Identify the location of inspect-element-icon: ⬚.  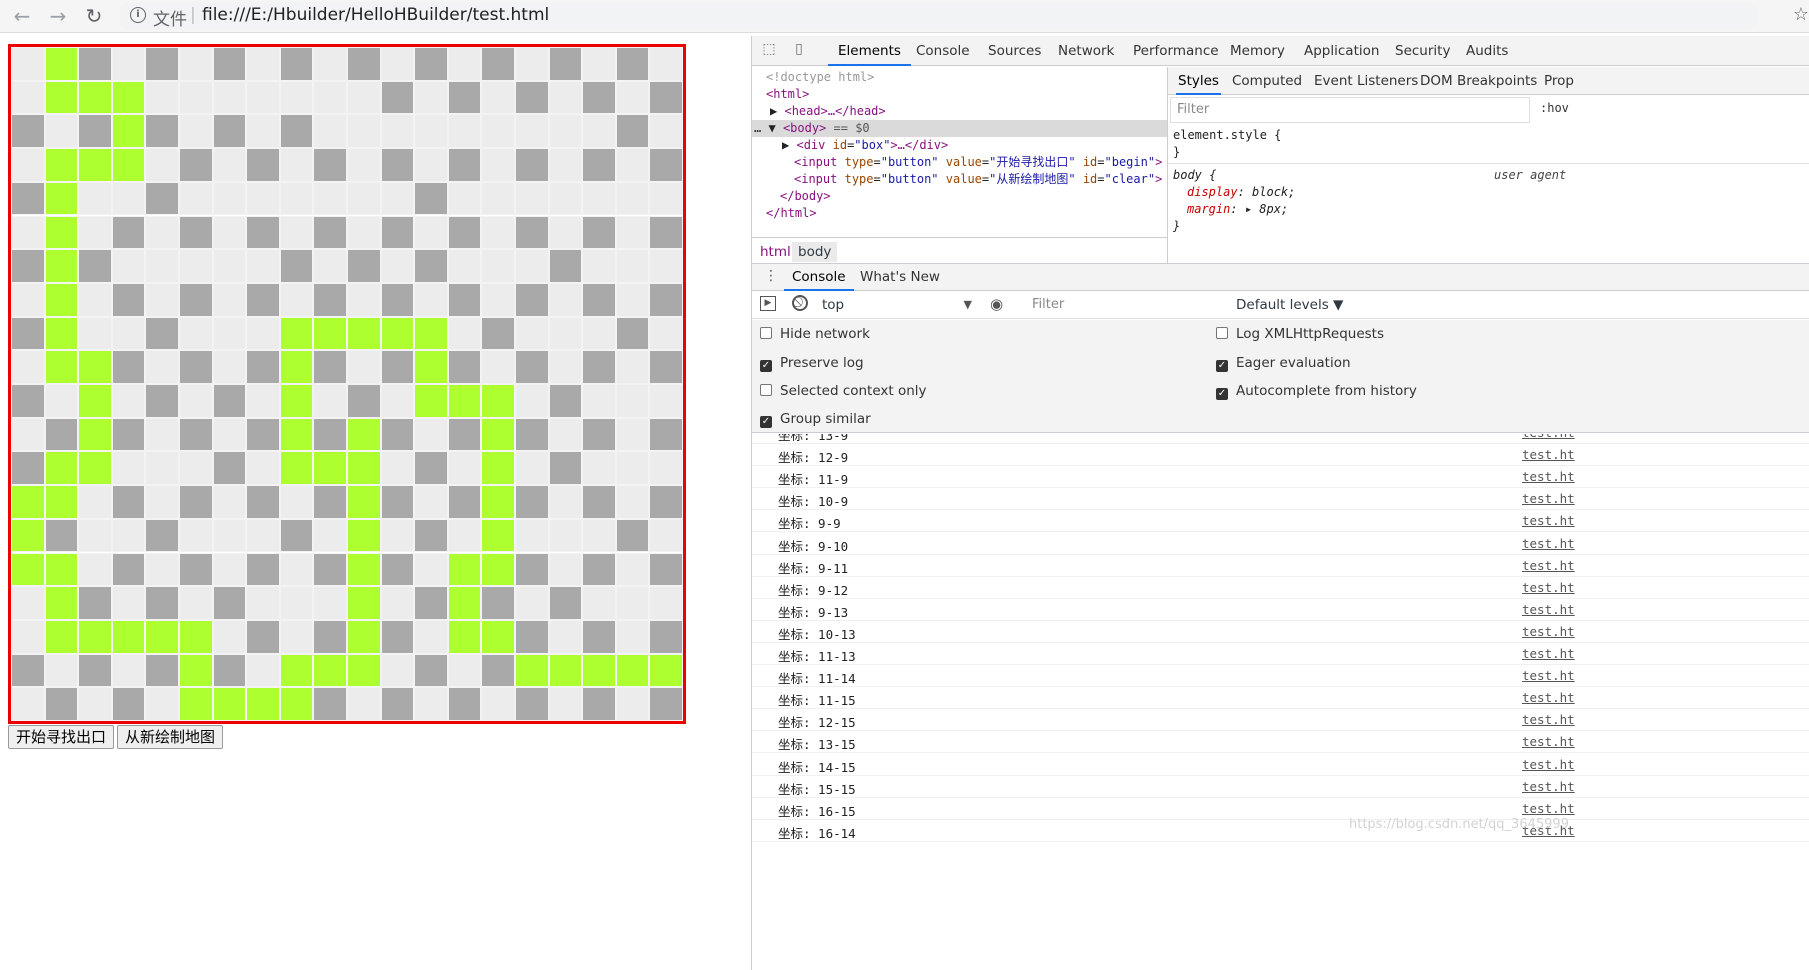
(769, 50).